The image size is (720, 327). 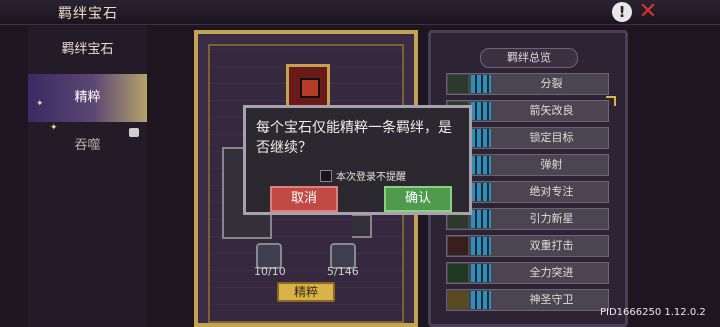 I want to click on gem-icon, so click(x=310, y=88).